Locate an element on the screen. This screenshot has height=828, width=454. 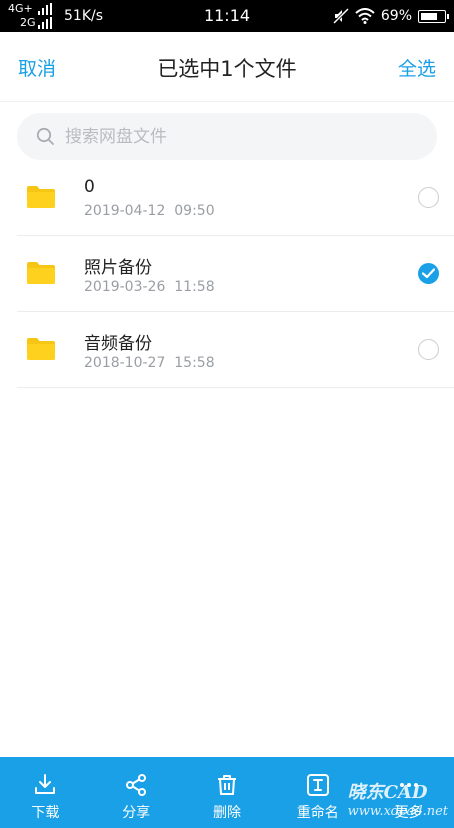
rename-icon is located at coordinates (317, 785).